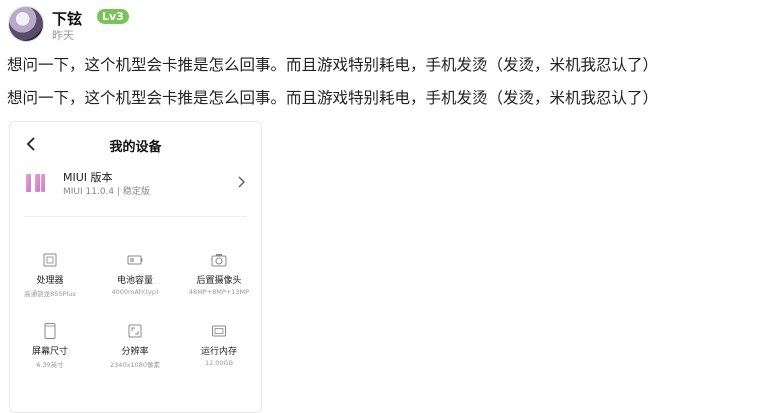 This screenshot has width=782, height=413. What do you see at coordinates (50, 260) in the screenshot?
I see `processor-icon` at bounding box center [50, 260].